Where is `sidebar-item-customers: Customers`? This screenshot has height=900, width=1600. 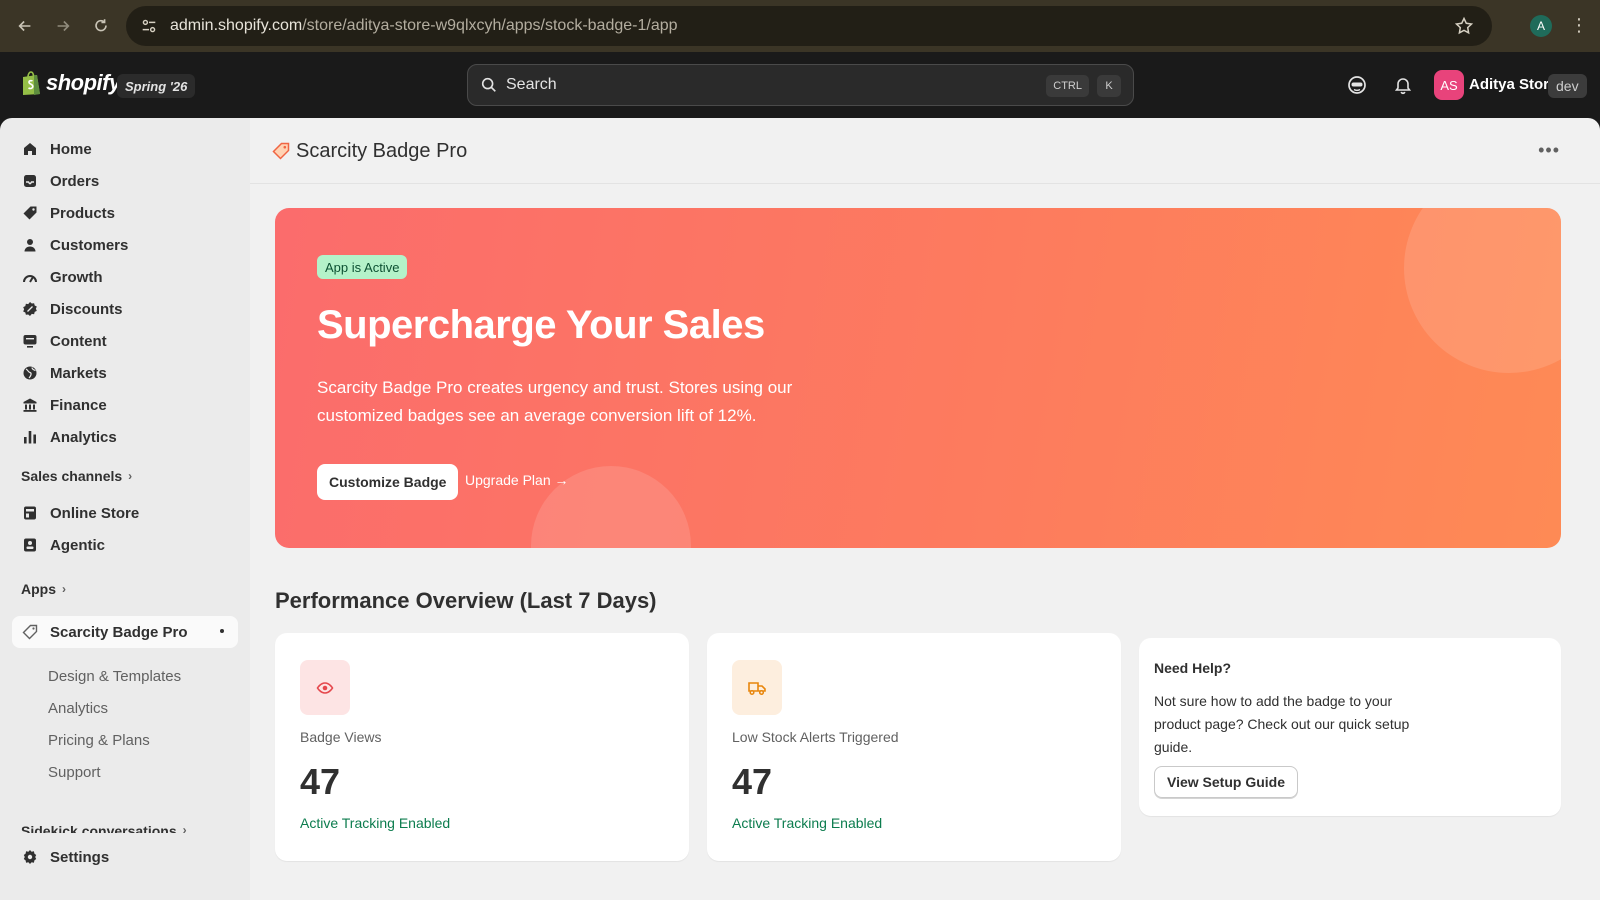 sidebar-item-customers: Customers is located at coordinates (125, 245).